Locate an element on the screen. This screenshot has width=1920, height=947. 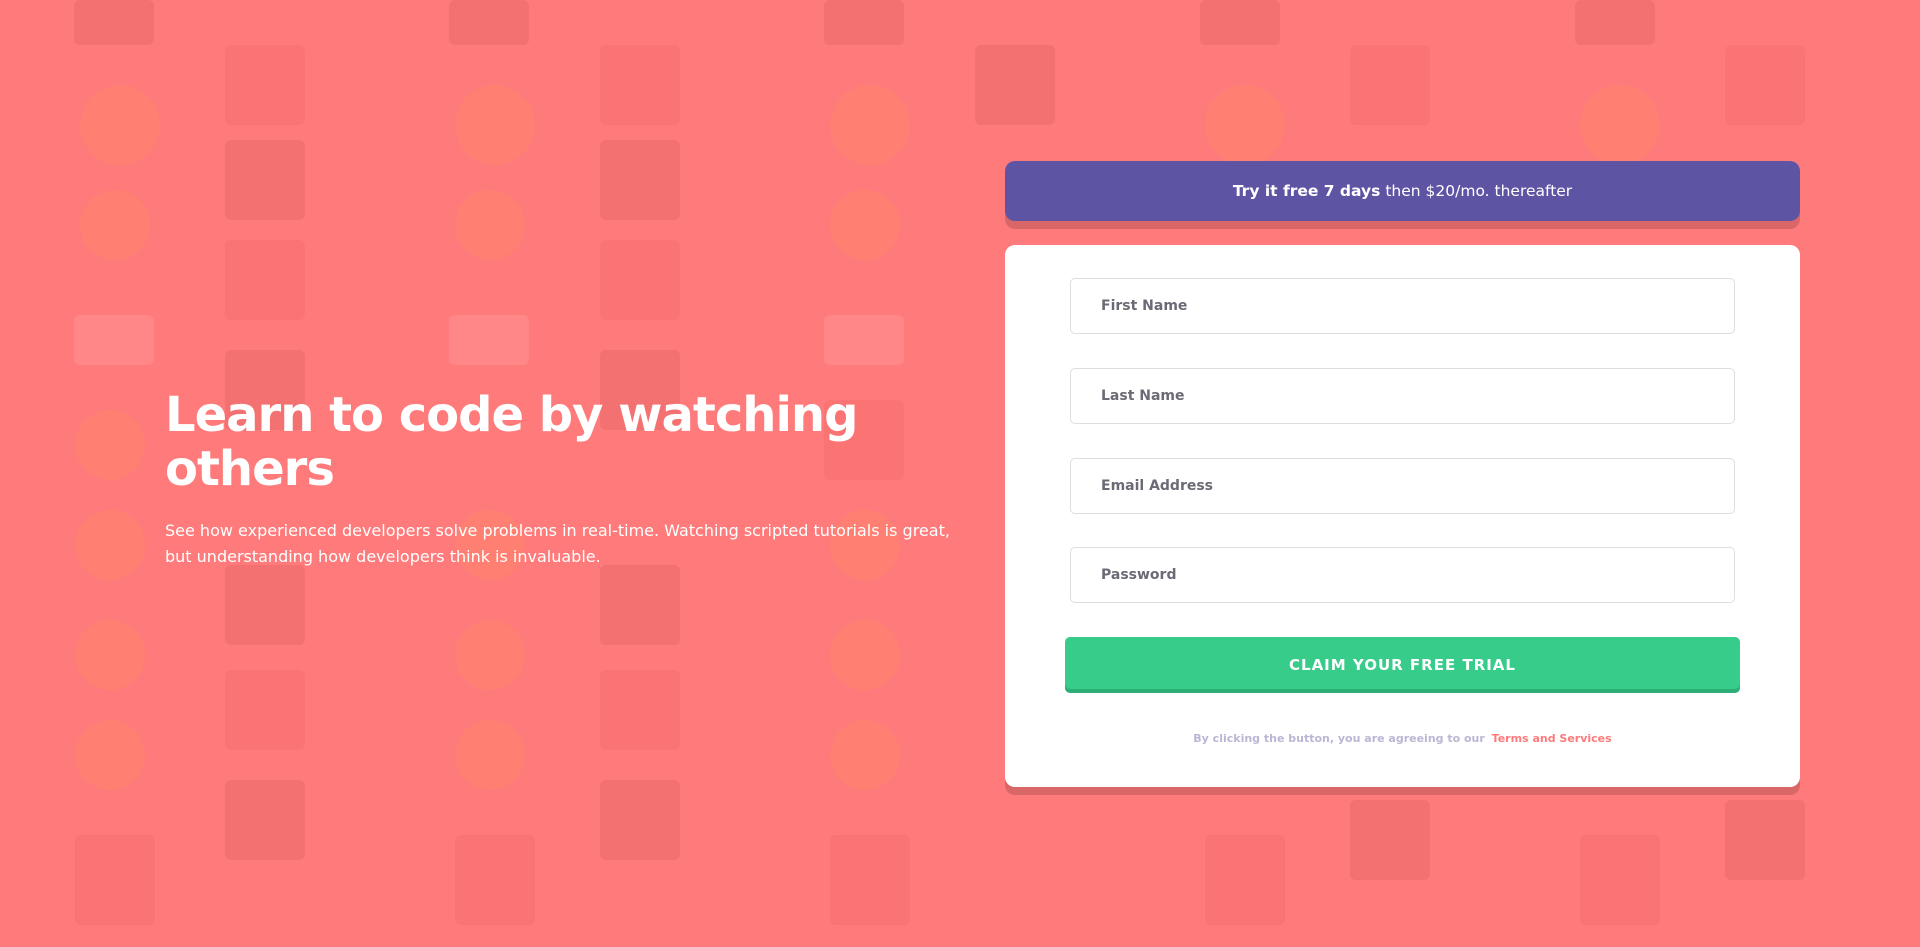
first-name-field-wrapper is located at coordinates (1402, 306).